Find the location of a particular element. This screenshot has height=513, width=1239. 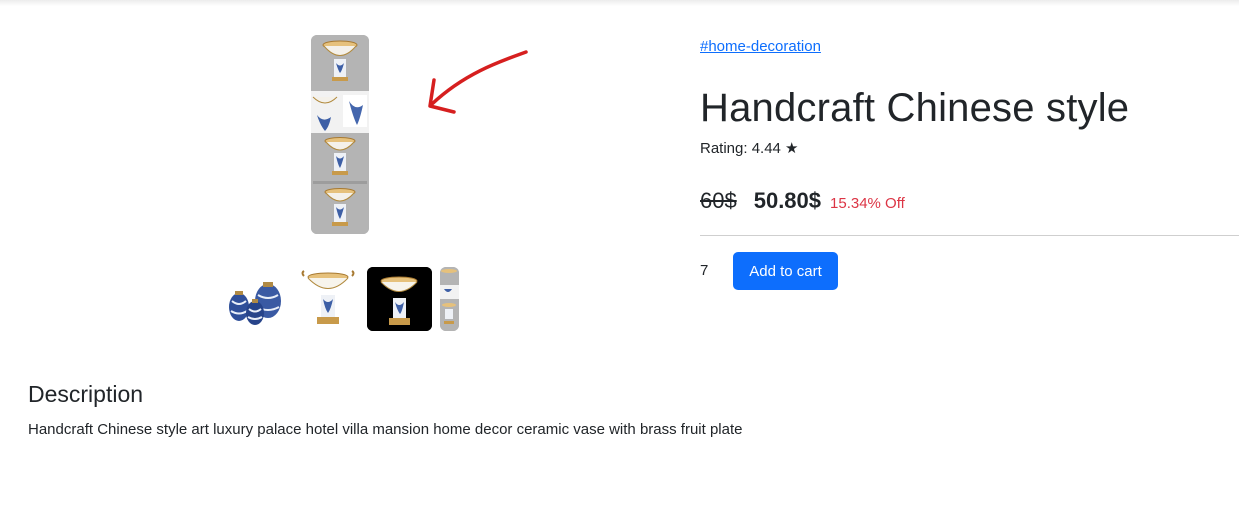

product-rating: Rating: 4.44 ★ is located at coordinates (749, 148).